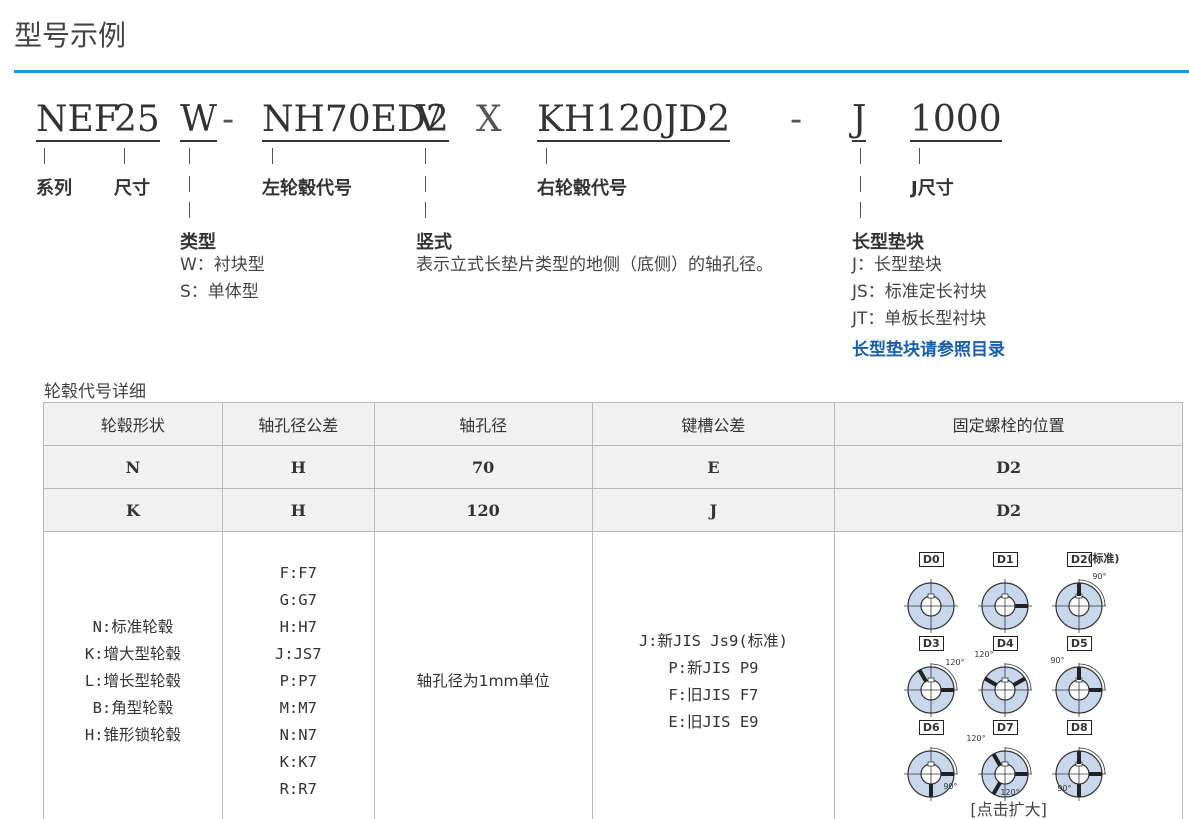 The width and height of the screenshot is (1189, 819). Describe the element at coordinates (483, 467) in the screenshot. I see `cell-bore: 70` at that location.